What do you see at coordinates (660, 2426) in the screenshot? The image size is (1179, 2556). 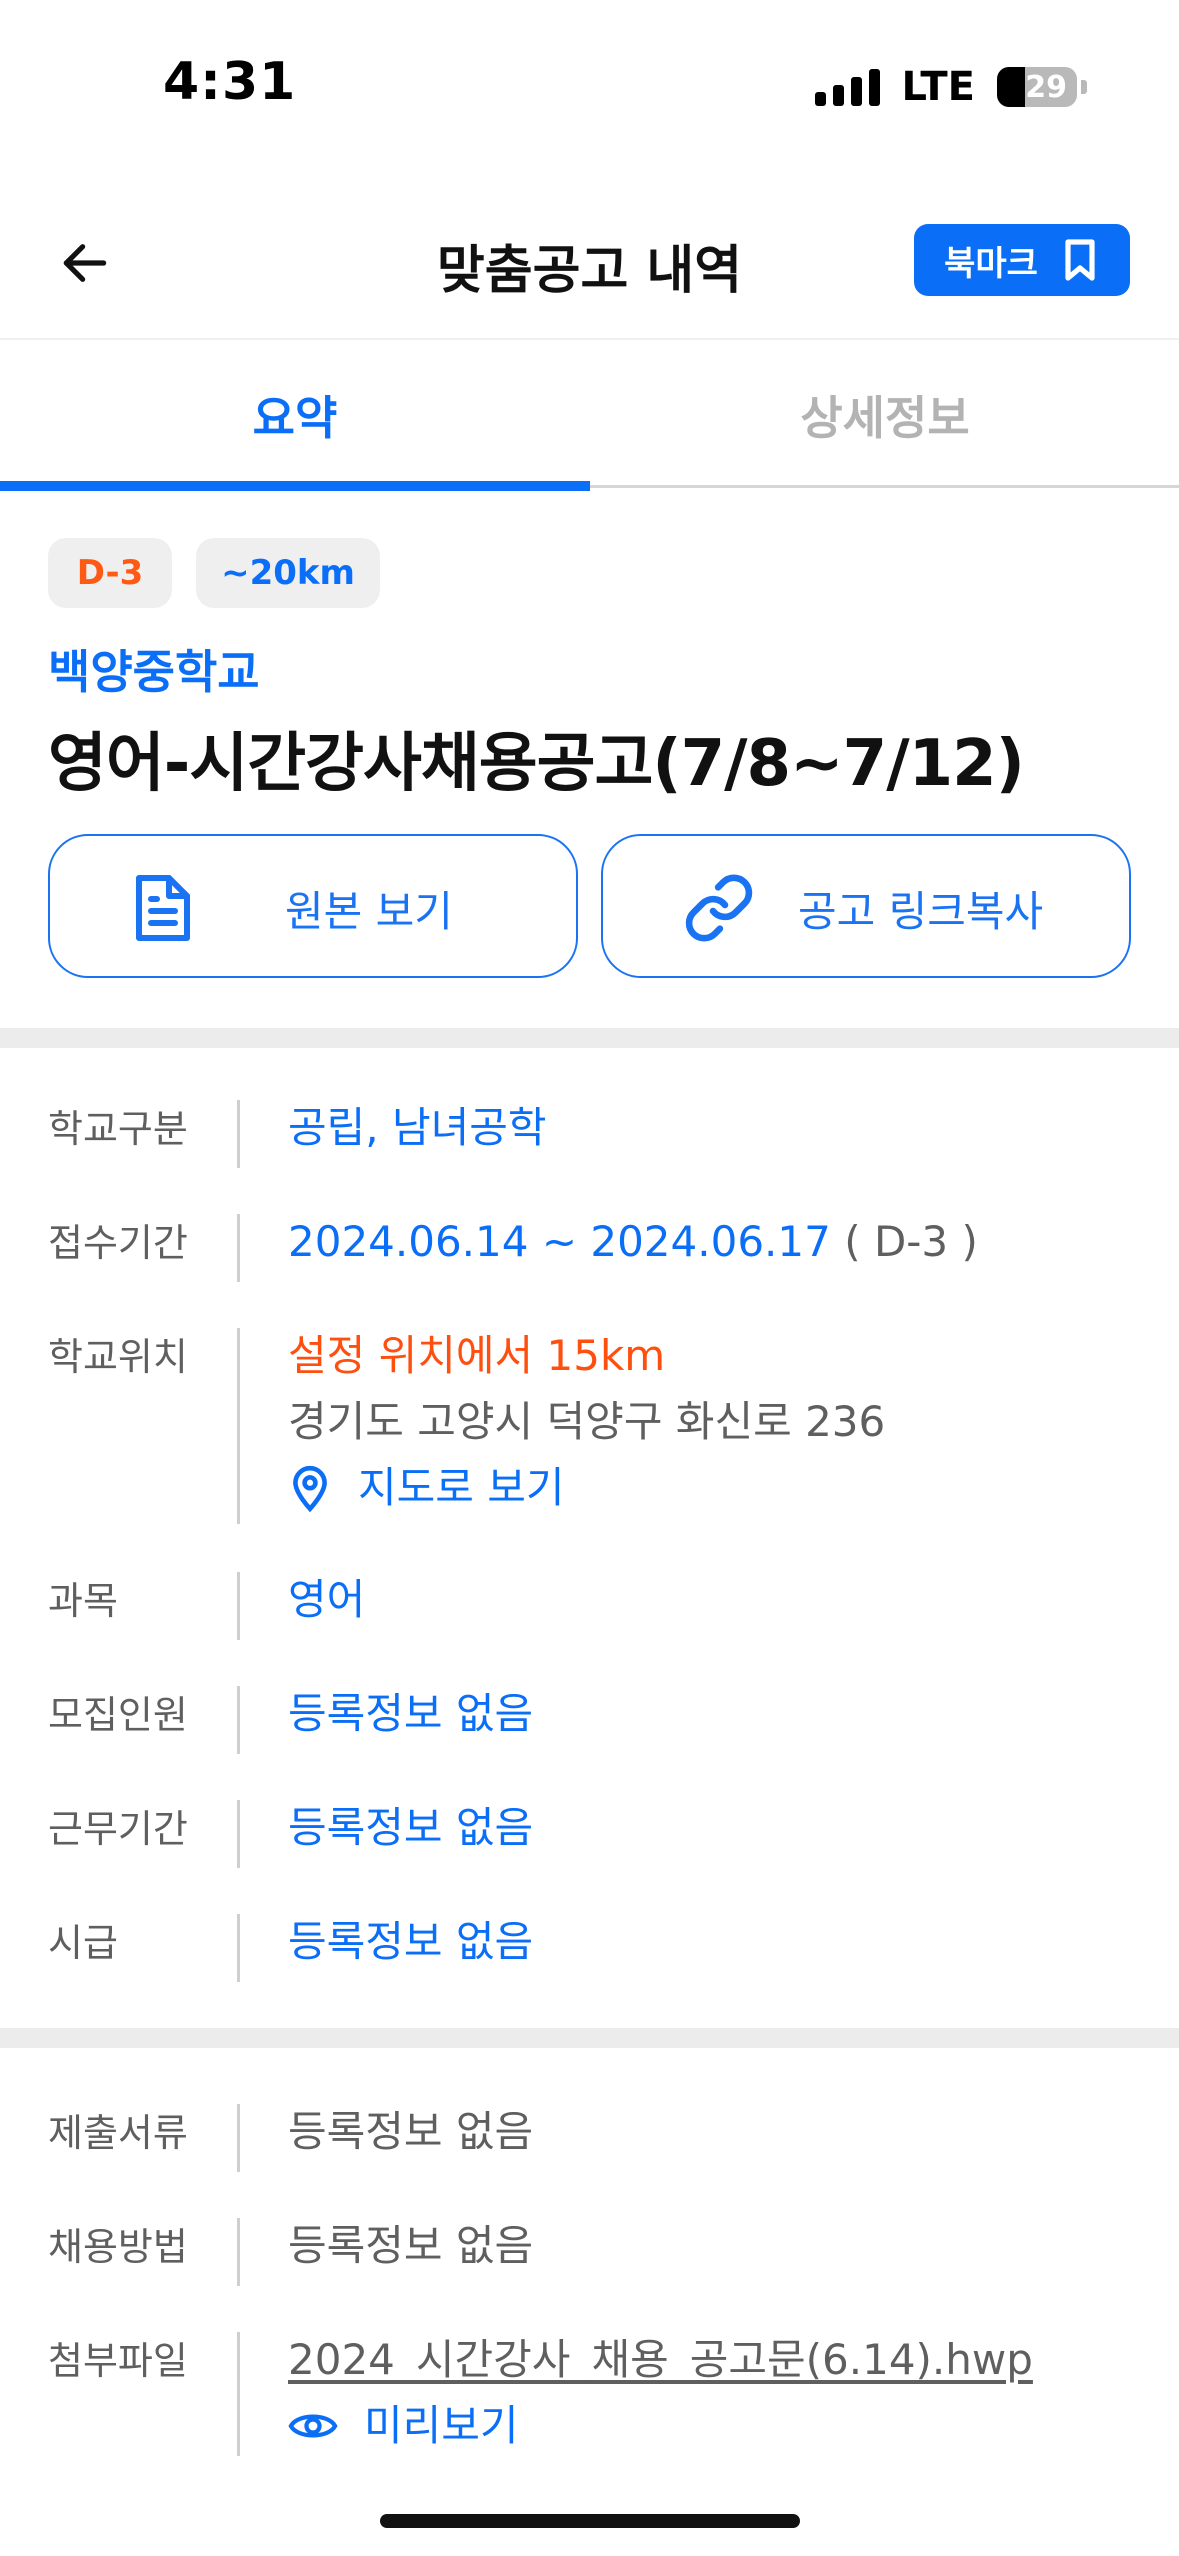 I see `preview-link: 미리보기` at bounding box center [660, 2426].